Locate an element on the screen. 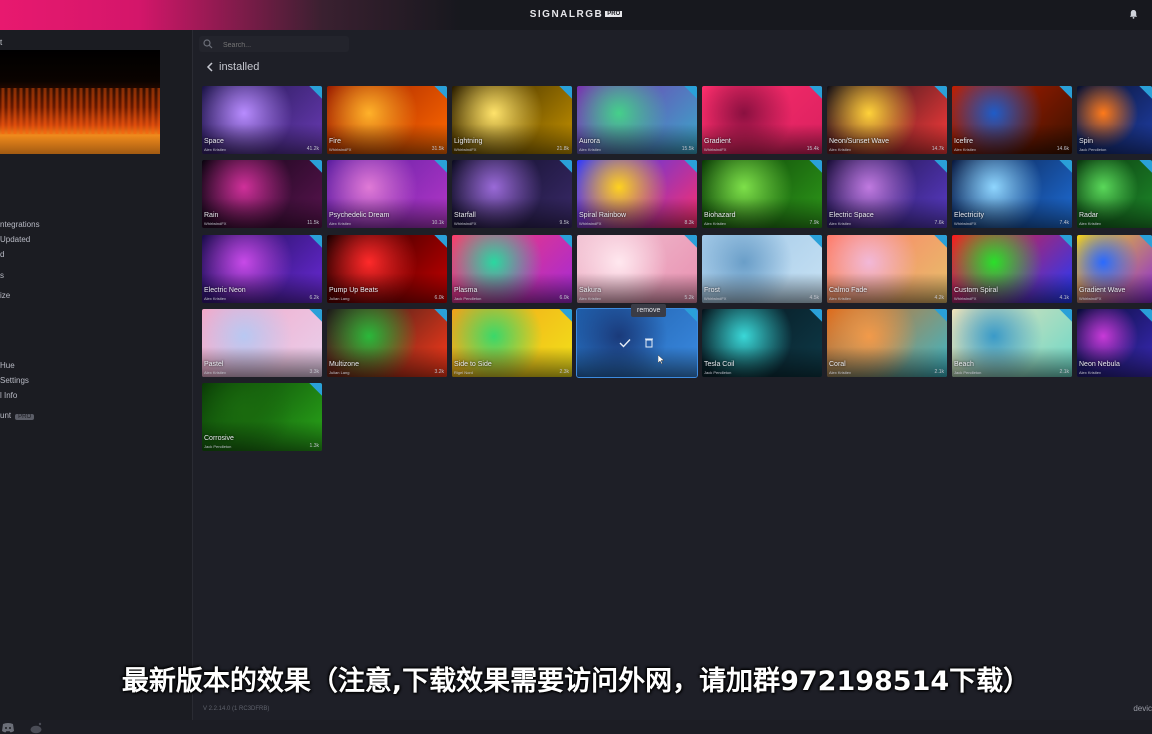  sidebar-item-integrations: ntegrations is located at coordinates (20, 224).